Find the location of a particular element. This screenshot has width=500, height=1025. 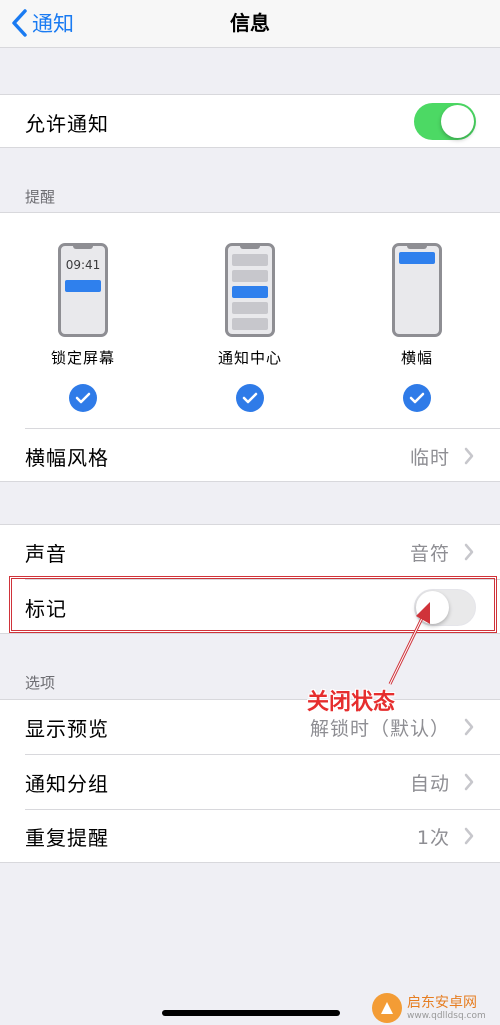

sound-label: 声音 is located at coordinates (46, 553).